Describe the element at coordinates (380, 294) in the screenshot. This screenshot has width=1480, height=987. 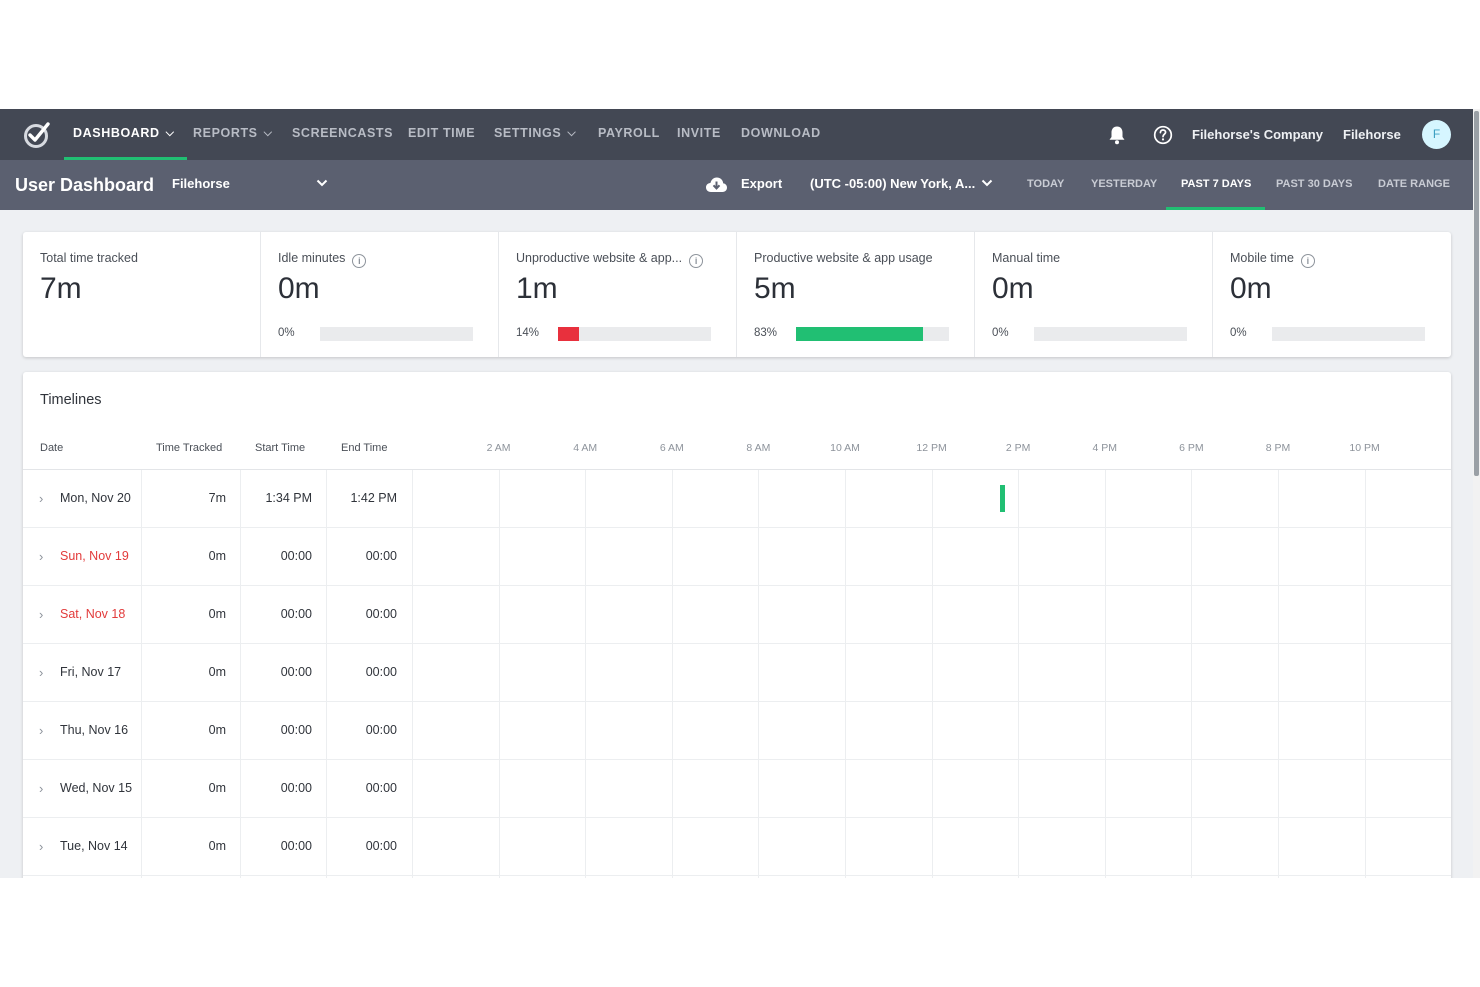
I see `stat-card: Idle minutes i 0m 0%` at that location.